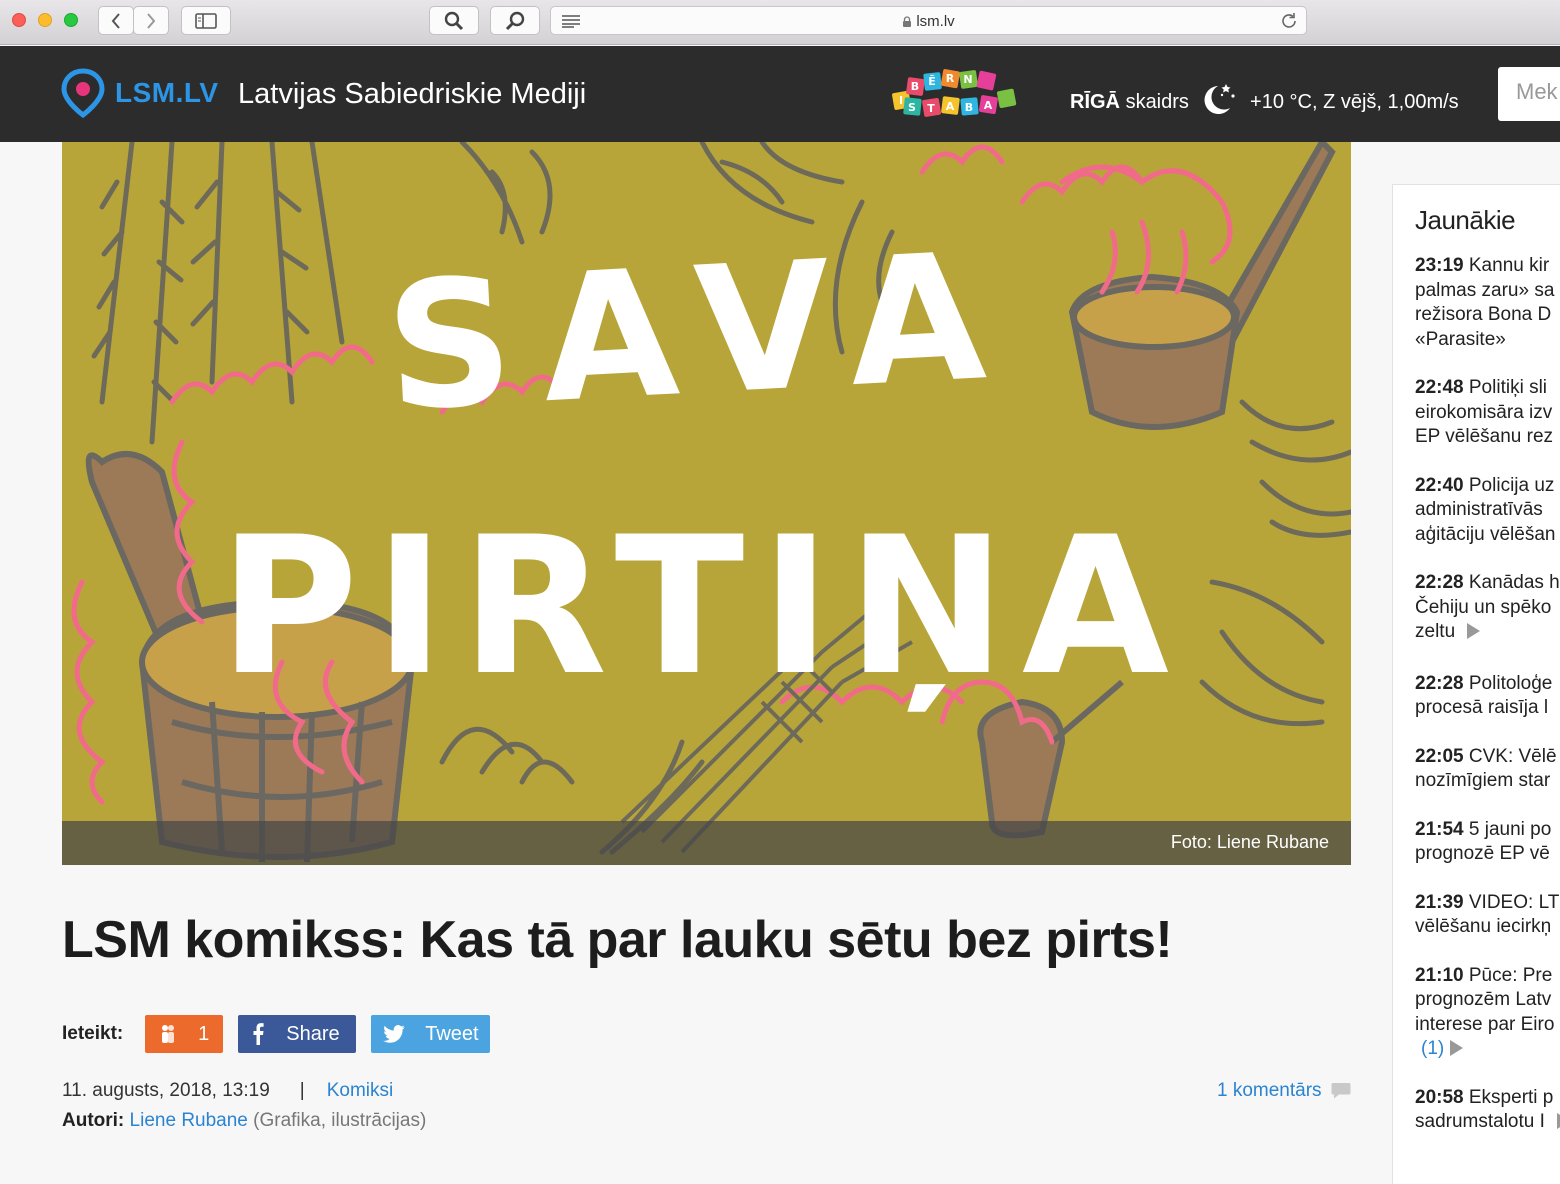 The width and height of the screenshot is (1560, 1184). What do you see at coordinates (1487, 1049) in the screenshot?
I see `news-item-line: (1)` at bounding box center [1487, 1049].